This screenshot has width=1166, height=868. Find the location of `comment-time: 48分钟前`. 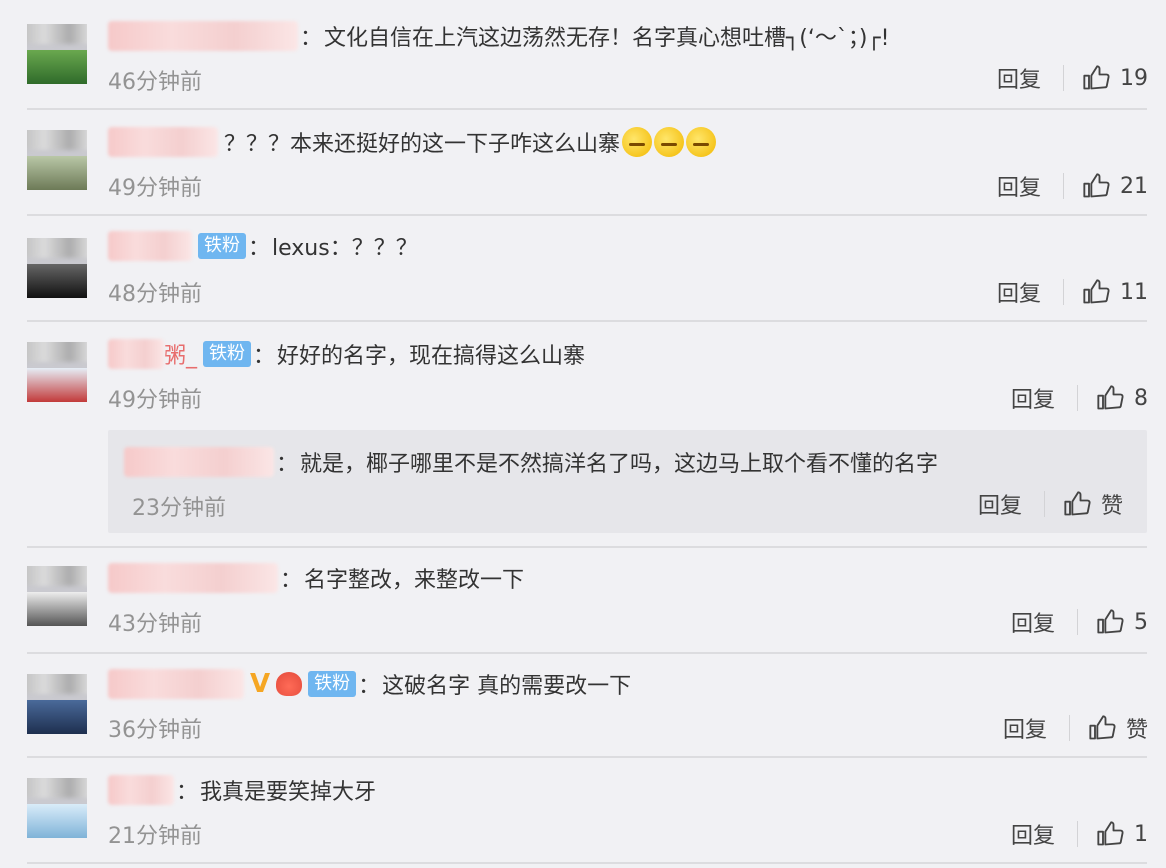

comment-time: 48分钟前 is located at coordinates (155, 294).